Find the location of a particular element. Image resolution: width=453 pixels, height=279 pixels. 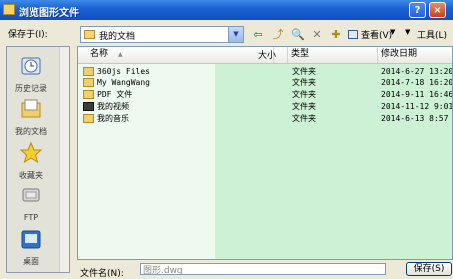

title-bar: 浏览图形文件 ? × is located at coordinates (226, 10).